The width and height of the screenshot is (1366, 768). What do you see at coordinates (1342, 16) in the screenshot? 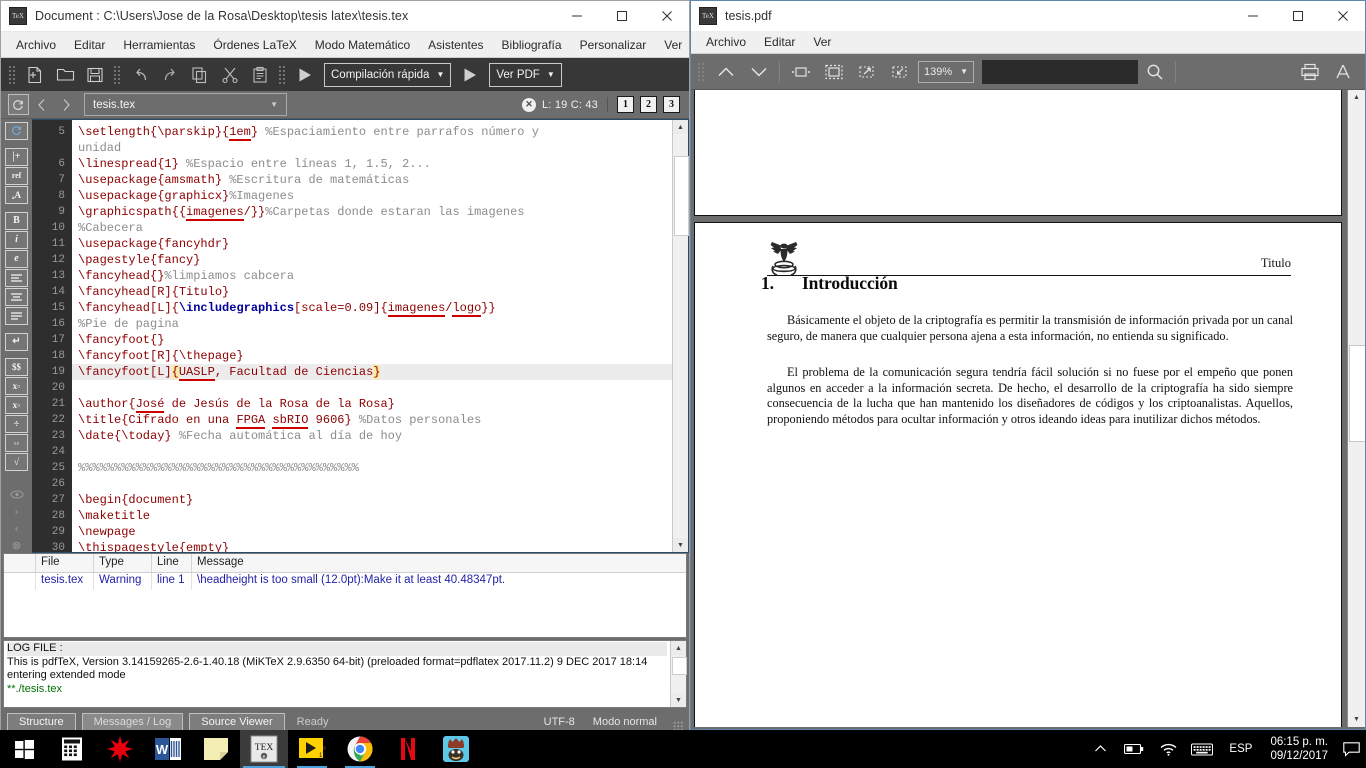
I see `pdf-close-button` at bounding box center [1342, 16].